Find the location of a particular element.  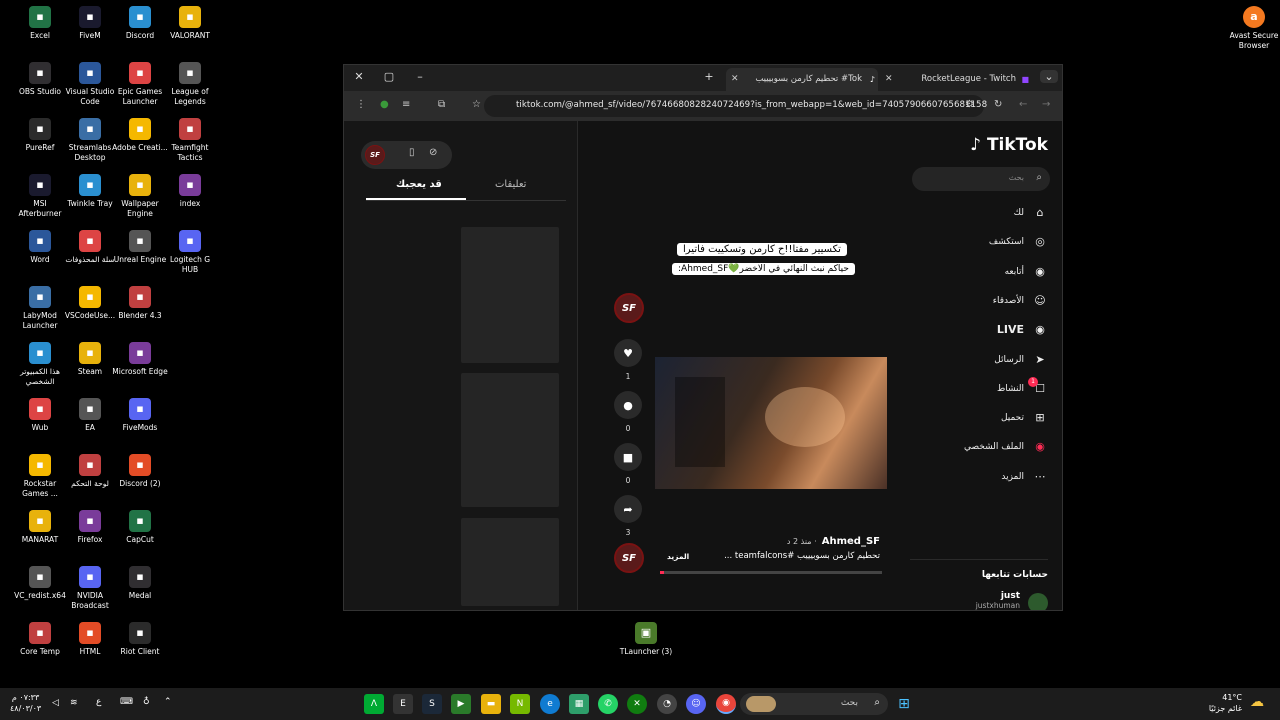

author-name: Ahmed_SF is located at coordinates (851, 541).